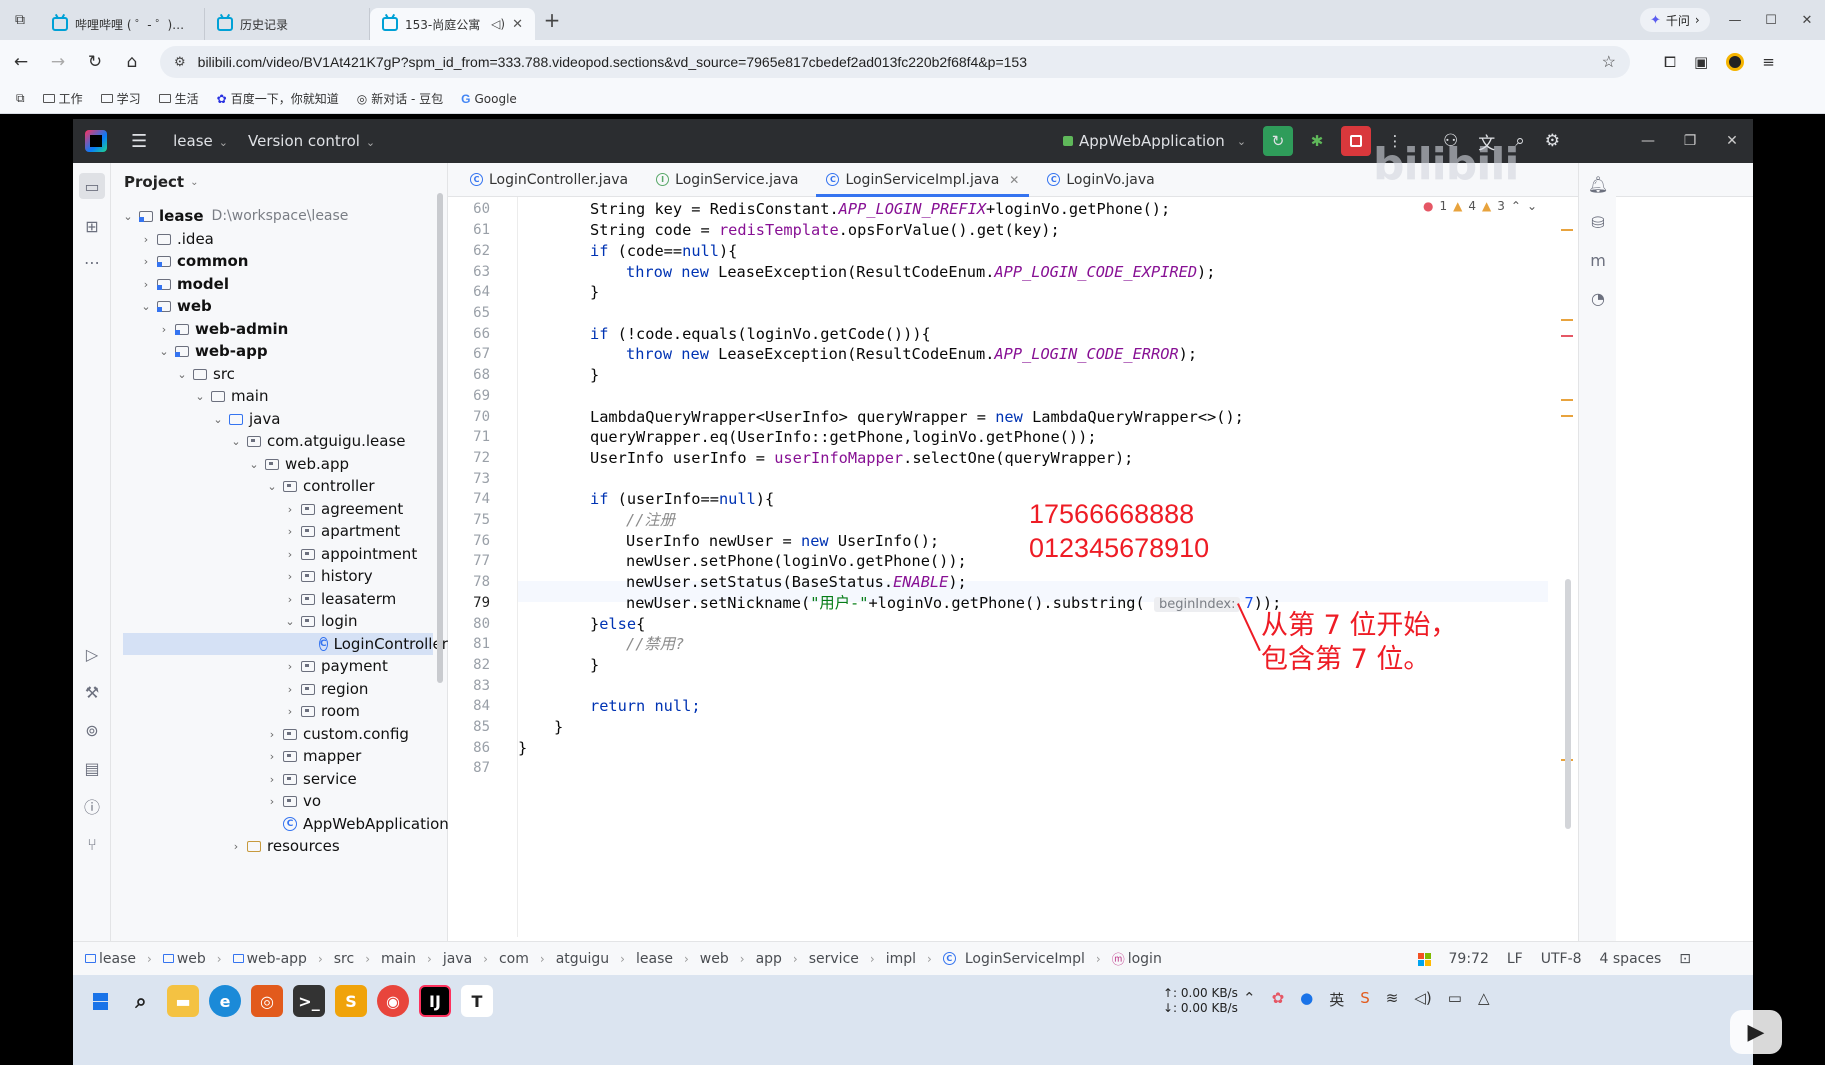 The width and height of the screenshot is (1825, 1065). I want to click on breadcrumb-item: com, so click(514, 959).